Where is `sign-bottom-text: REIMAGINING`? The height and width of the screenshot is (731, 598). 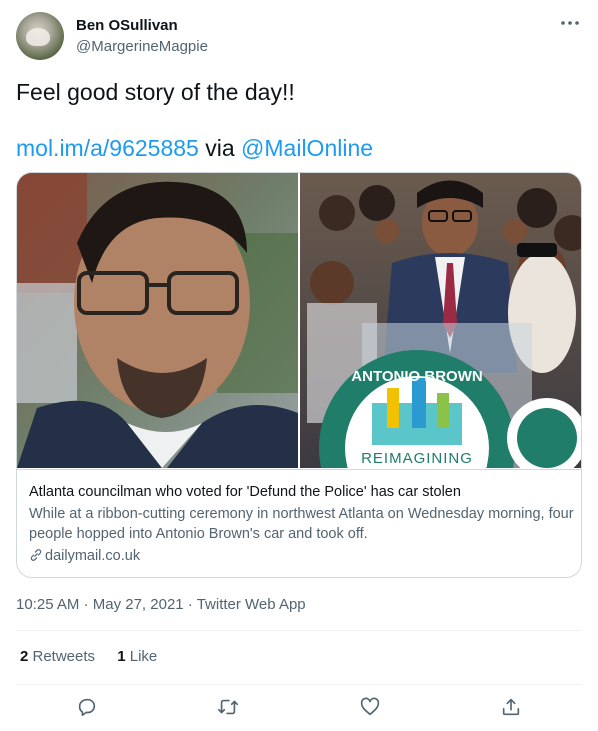 sign-bottom-text: REIMAGINING is located at coordinates (417, 458).